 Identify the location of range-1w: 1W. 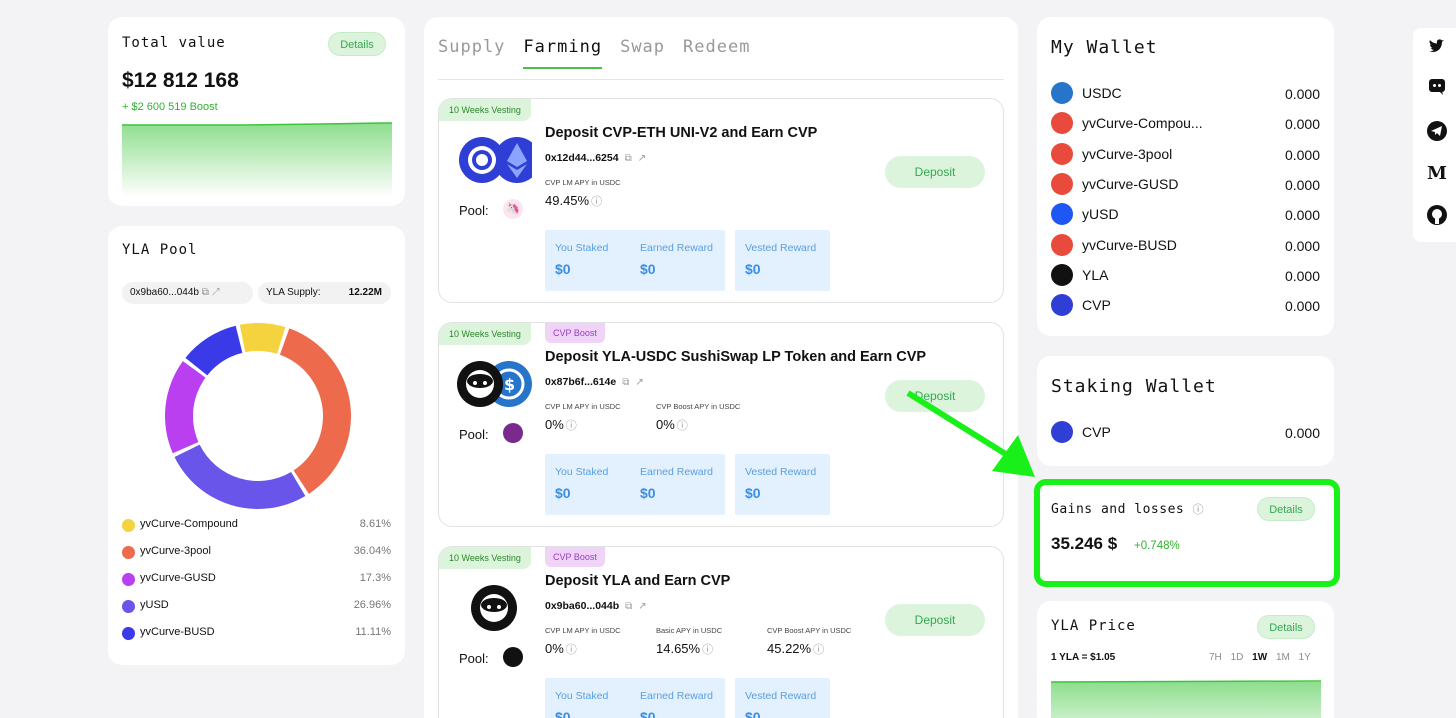
(1259, 657).